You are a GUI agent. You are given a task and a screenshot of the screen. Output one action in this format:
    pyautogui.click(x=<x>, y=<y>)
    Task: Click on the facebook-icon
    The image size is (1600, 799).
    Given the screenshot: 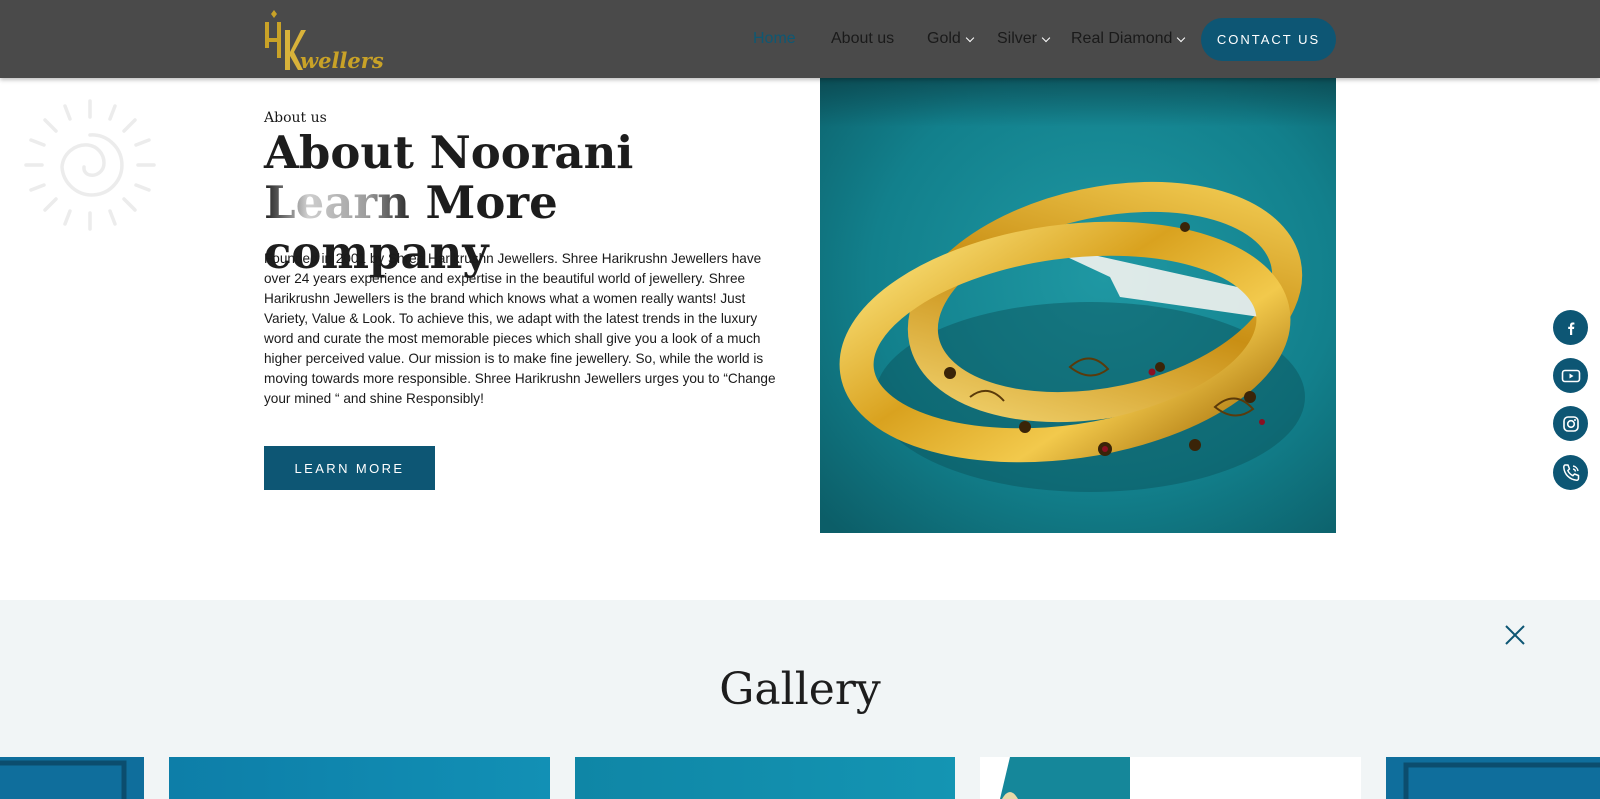 What is the action you would take?
    pyautogui.click(x=1570, y=328)
    